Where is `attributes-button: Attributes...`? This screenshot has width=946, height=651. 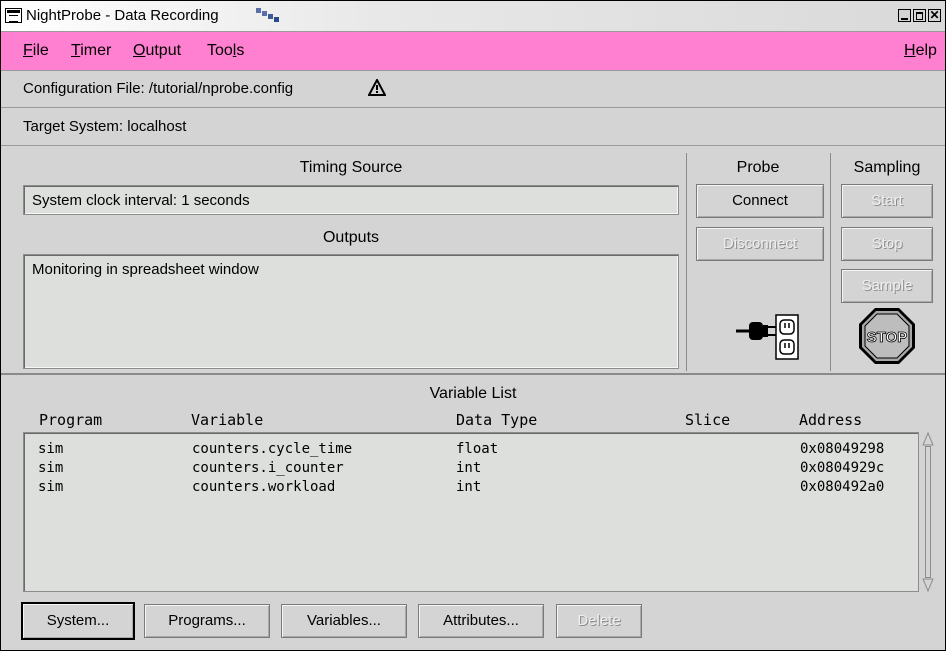 attributes-button: Attributes... is located at coordinates (481, 621).